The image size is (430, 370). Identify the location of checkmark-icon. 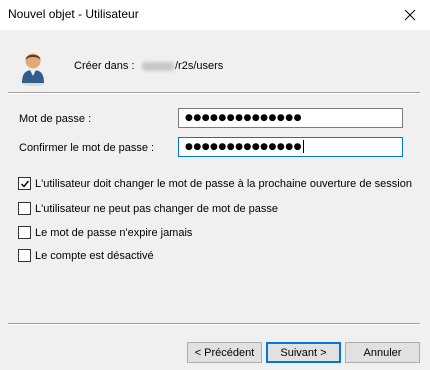
(24, 184).